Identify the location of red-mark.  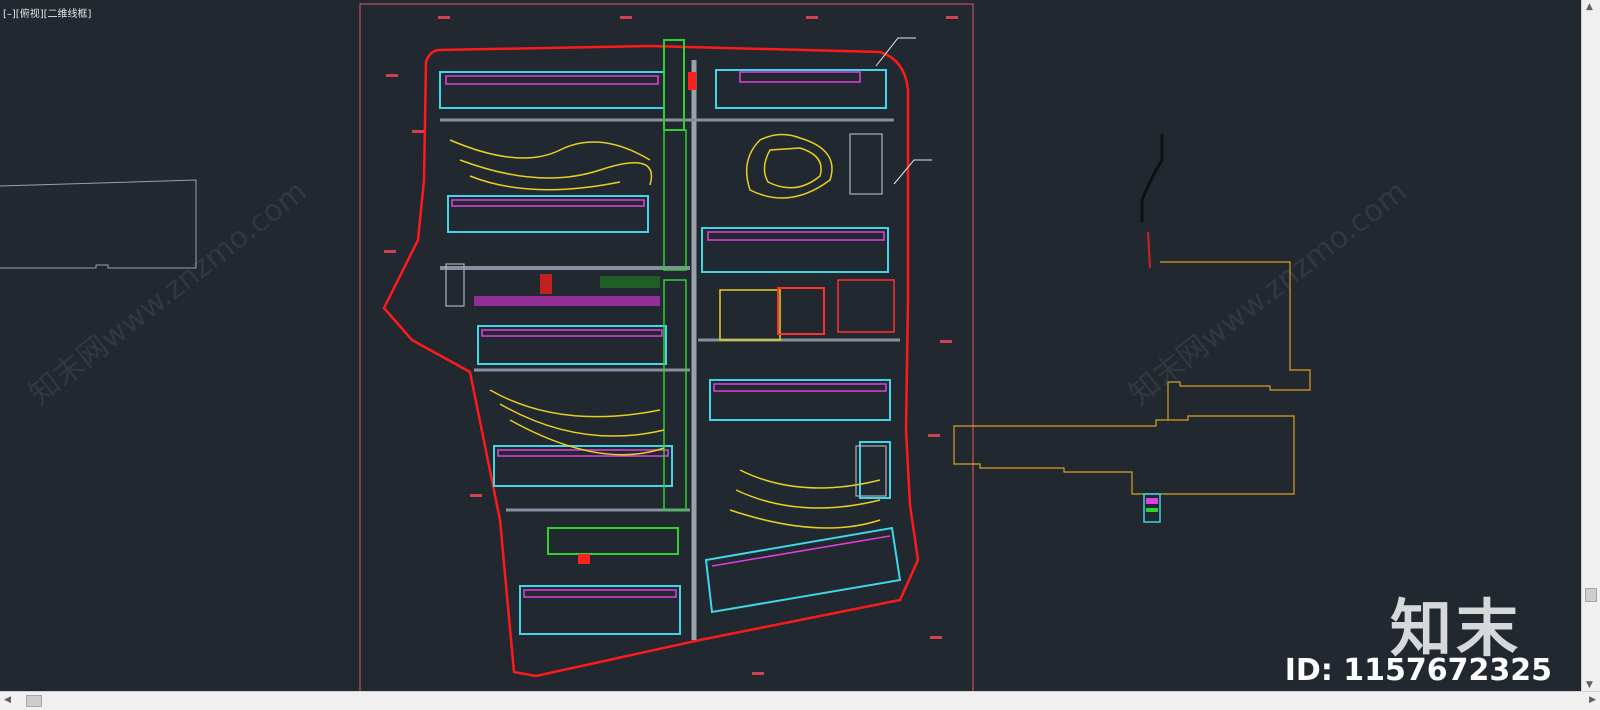
(1149, 250).